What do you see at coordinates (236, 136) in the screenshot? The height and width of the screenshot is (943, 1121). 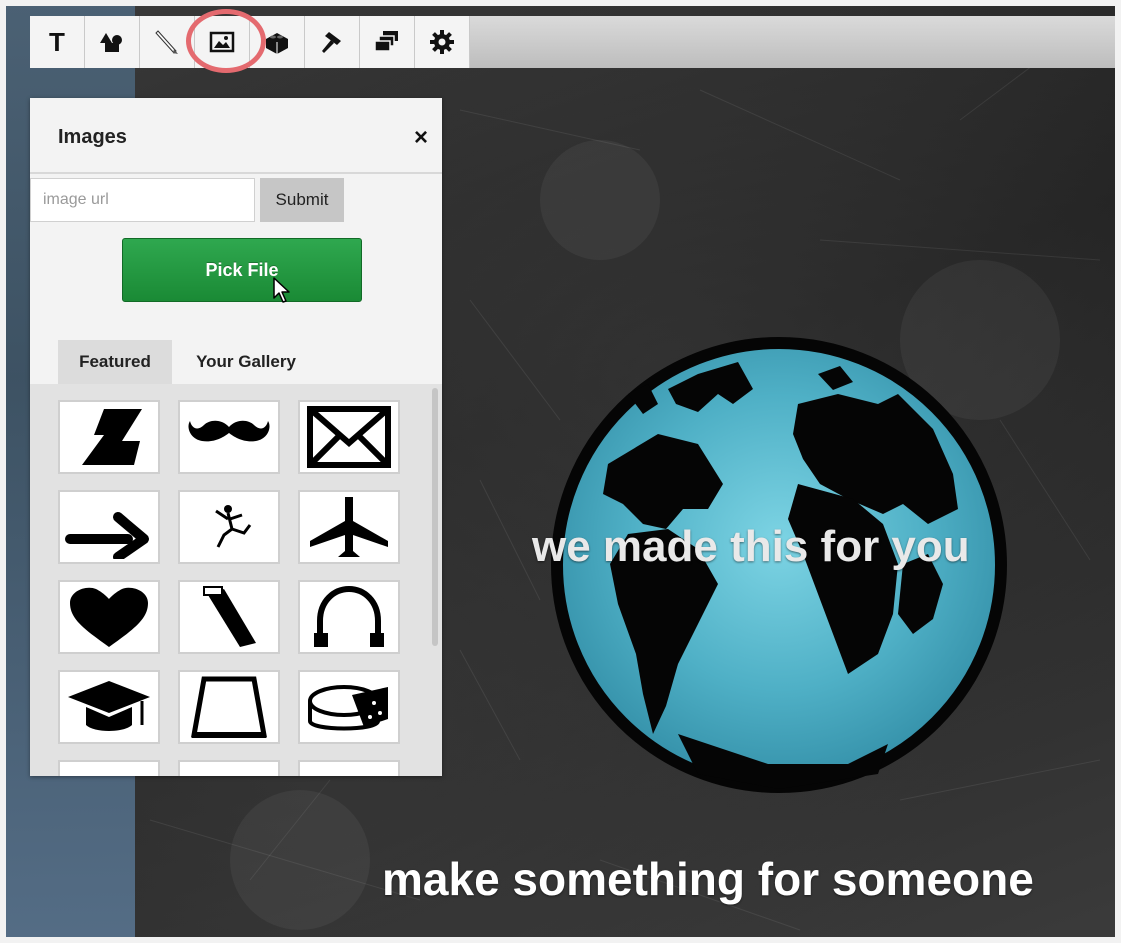 I see `panel-header: Images ×` at bounding box center [236, 136].